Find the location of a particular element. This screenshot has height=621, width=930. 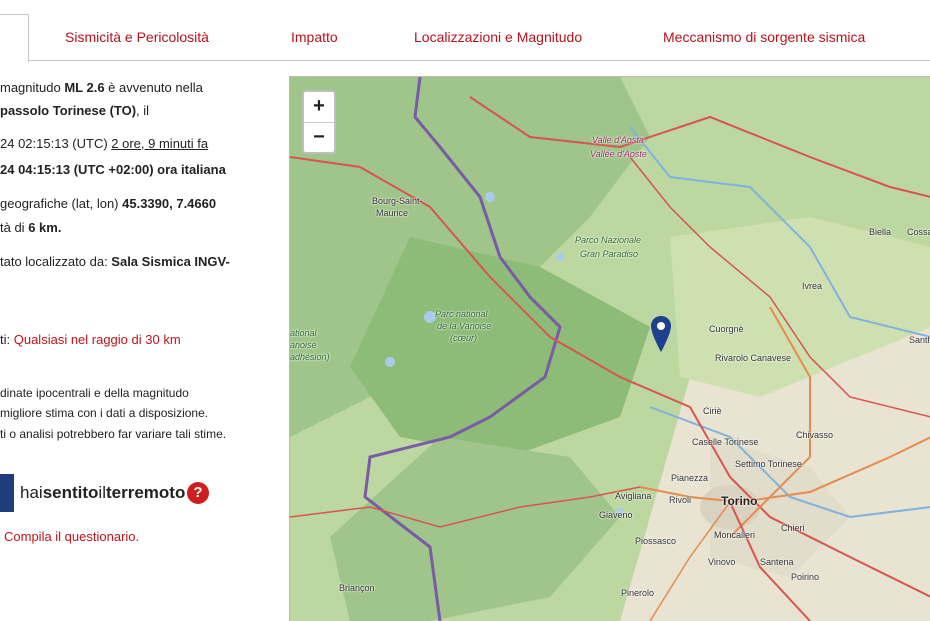

note-line-1: dinate ipocentrali e della magnitudo is located at coordinates (94, 393).